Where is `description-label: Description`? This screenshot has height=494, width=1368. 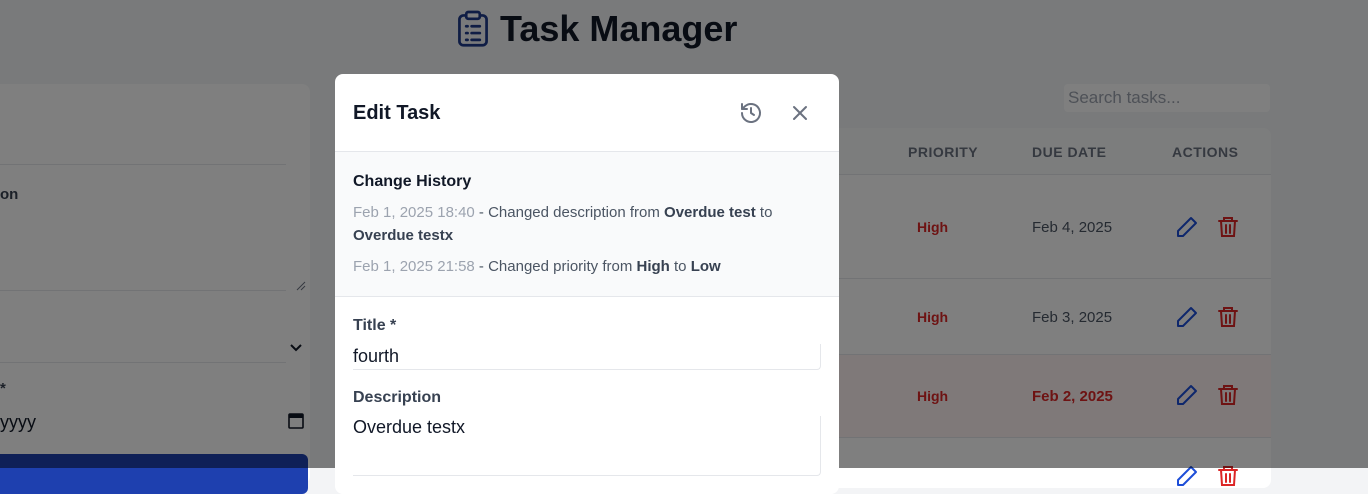 description-label: Description is located at coordinates (397, 397).